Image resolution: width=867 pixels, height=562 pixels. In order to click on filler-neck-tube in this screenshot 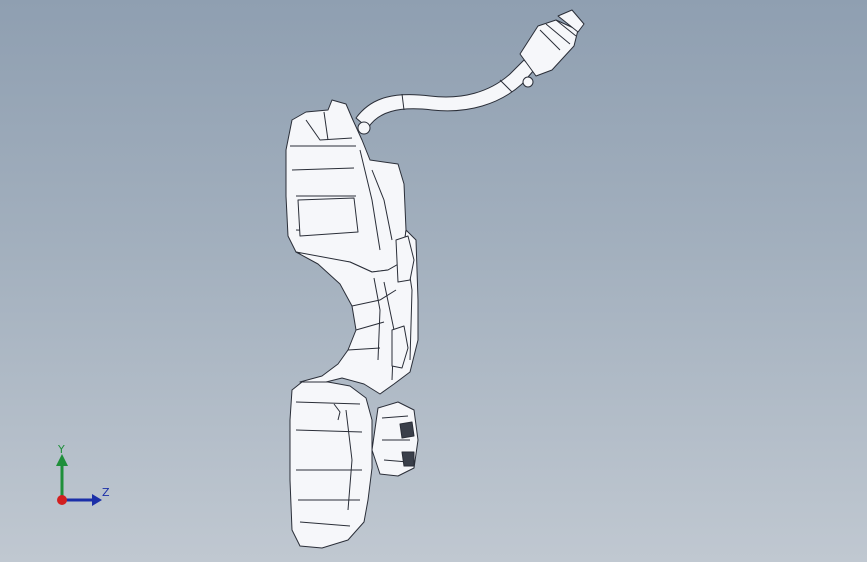, I will do `click(445, 94)`.